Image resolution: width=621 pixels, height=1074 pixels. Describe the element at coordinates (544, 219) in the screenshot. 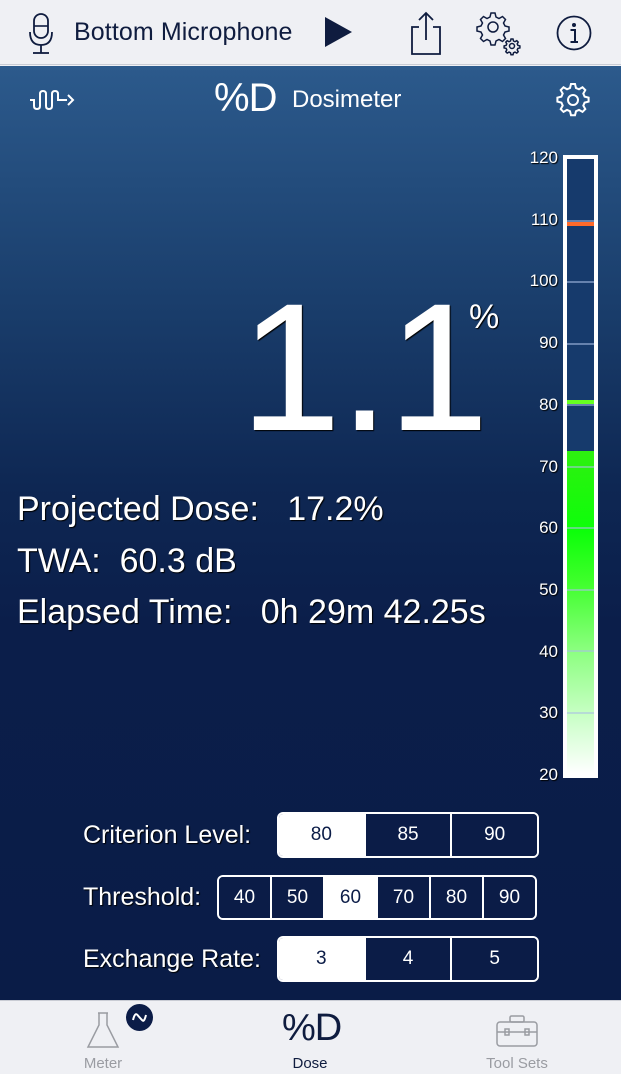

I see `meter-scale-label: 110` at that location.